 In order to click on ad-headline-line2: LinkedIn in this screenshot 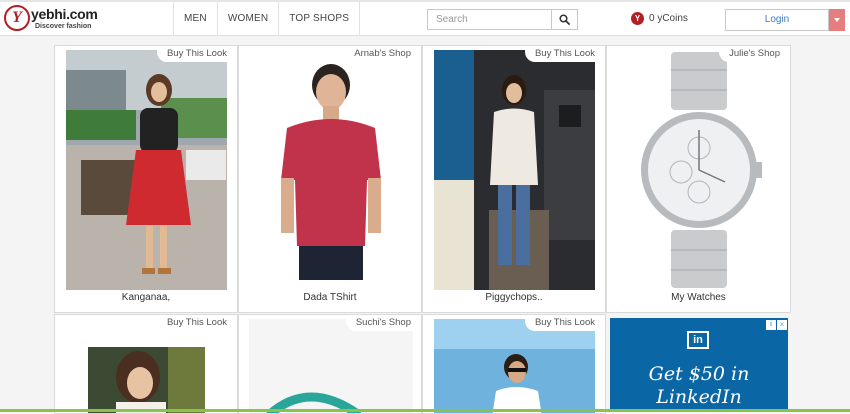, I will do `click(699, 397)`.